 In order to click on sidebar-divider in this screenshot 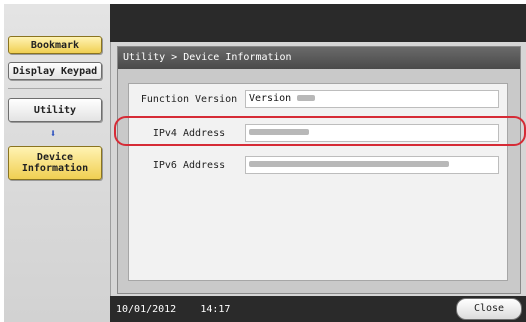, I will do `click(55, 88)`.